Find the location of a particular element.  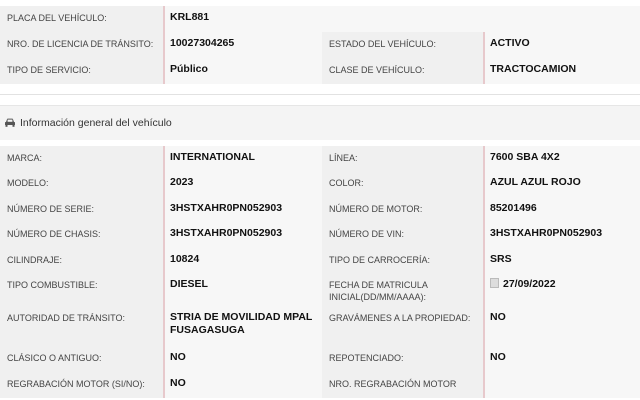

carroceria-label: TIPO DE CARROCERÍA: is located at coordinates (402, 260).